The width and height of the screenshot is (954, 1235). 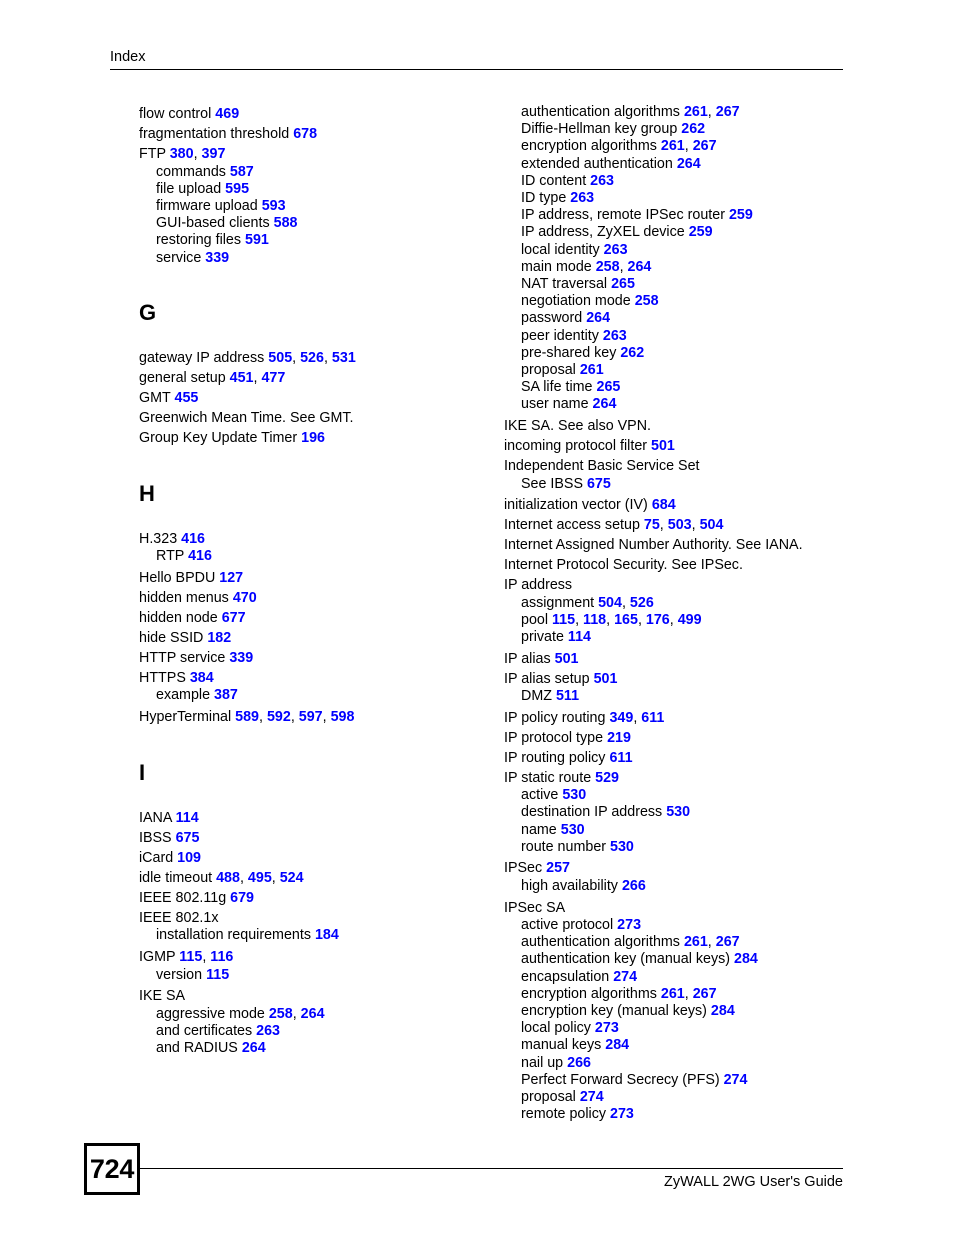 What do you see at coordinates (242, 378) in the screenshot?
I see `page-reference: 451` at bounding box center [242, 378].